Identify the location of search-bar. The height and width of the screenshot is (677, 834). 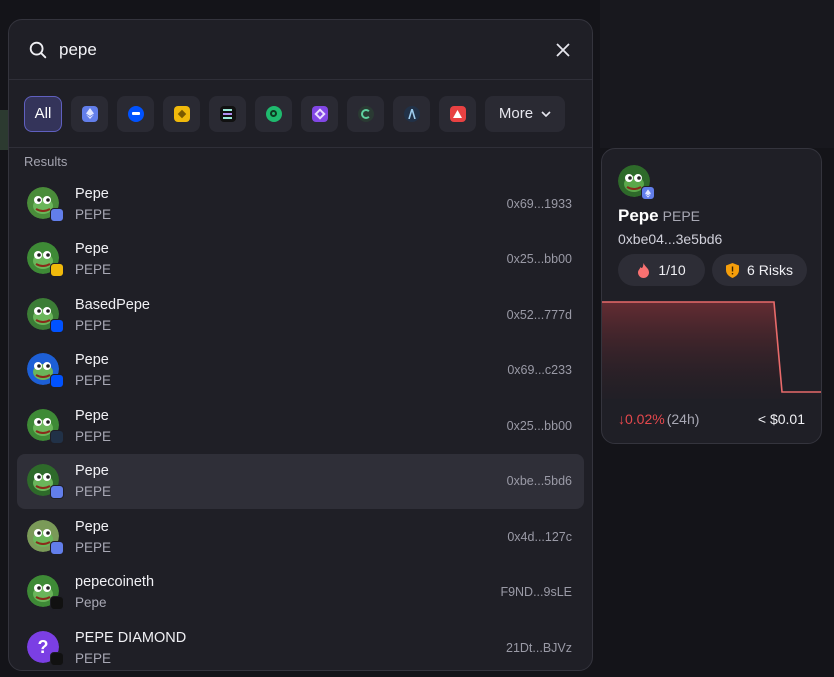
(300, 50).